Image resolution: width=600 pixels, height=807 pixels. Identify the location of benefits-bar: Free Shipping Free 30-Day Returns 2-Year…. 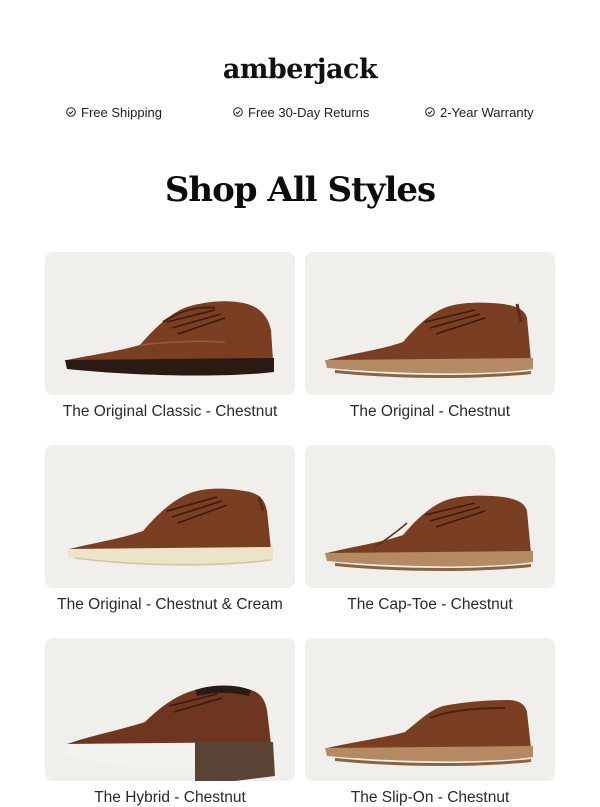
(300, 112).